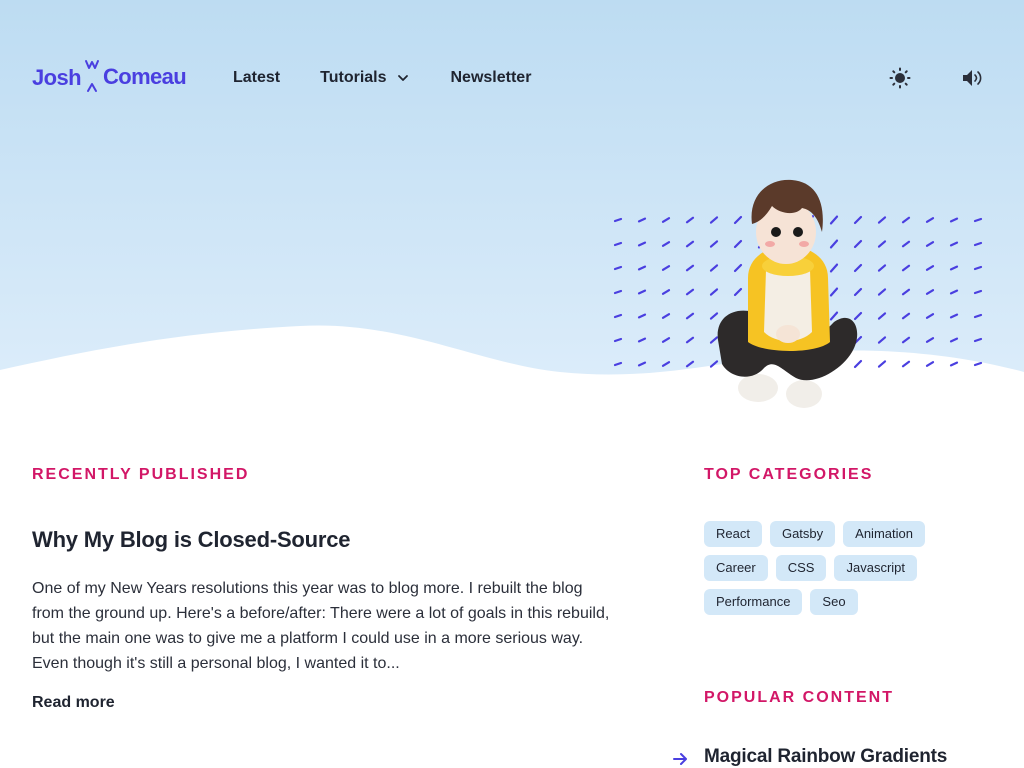  I want to click on nav-tutorials-label: Tutorials, so click(353, 77).